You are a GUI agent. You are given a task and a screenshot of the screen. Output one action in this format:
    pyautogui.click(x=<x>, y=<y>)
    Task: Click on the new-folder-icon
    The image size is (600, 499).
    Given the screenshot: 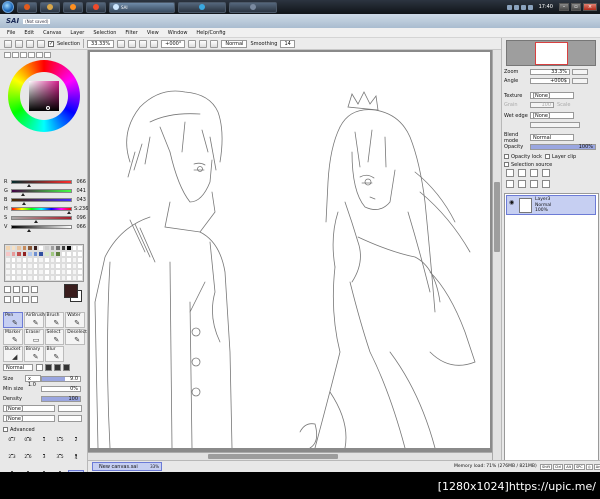 What is the action you would take?
    pyautogui.click(x=522, y=173)
    